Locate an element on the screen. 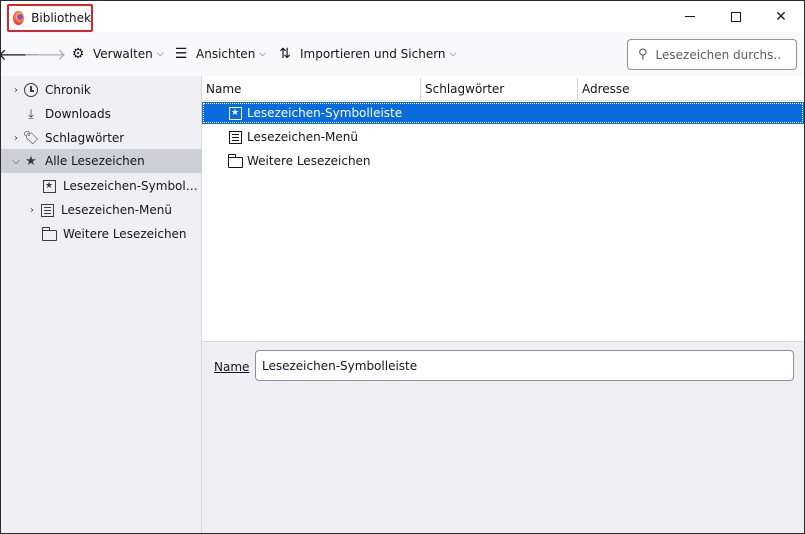 This screenshot has width=805, height=534. row-name: Lesezeichen-Symbolleiste is located at coordinates (325, 113).